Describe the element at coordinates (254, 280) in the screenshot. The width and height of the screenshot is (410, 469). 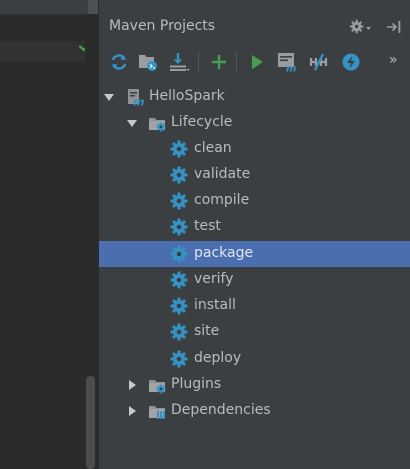
I see `lifecycle-goal-verify: verify` at that location.